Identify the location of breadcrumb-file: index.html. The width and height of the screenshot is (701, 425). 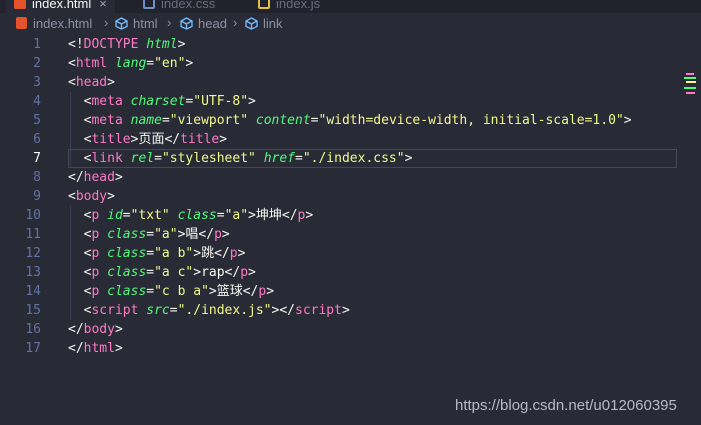
(54, 24).